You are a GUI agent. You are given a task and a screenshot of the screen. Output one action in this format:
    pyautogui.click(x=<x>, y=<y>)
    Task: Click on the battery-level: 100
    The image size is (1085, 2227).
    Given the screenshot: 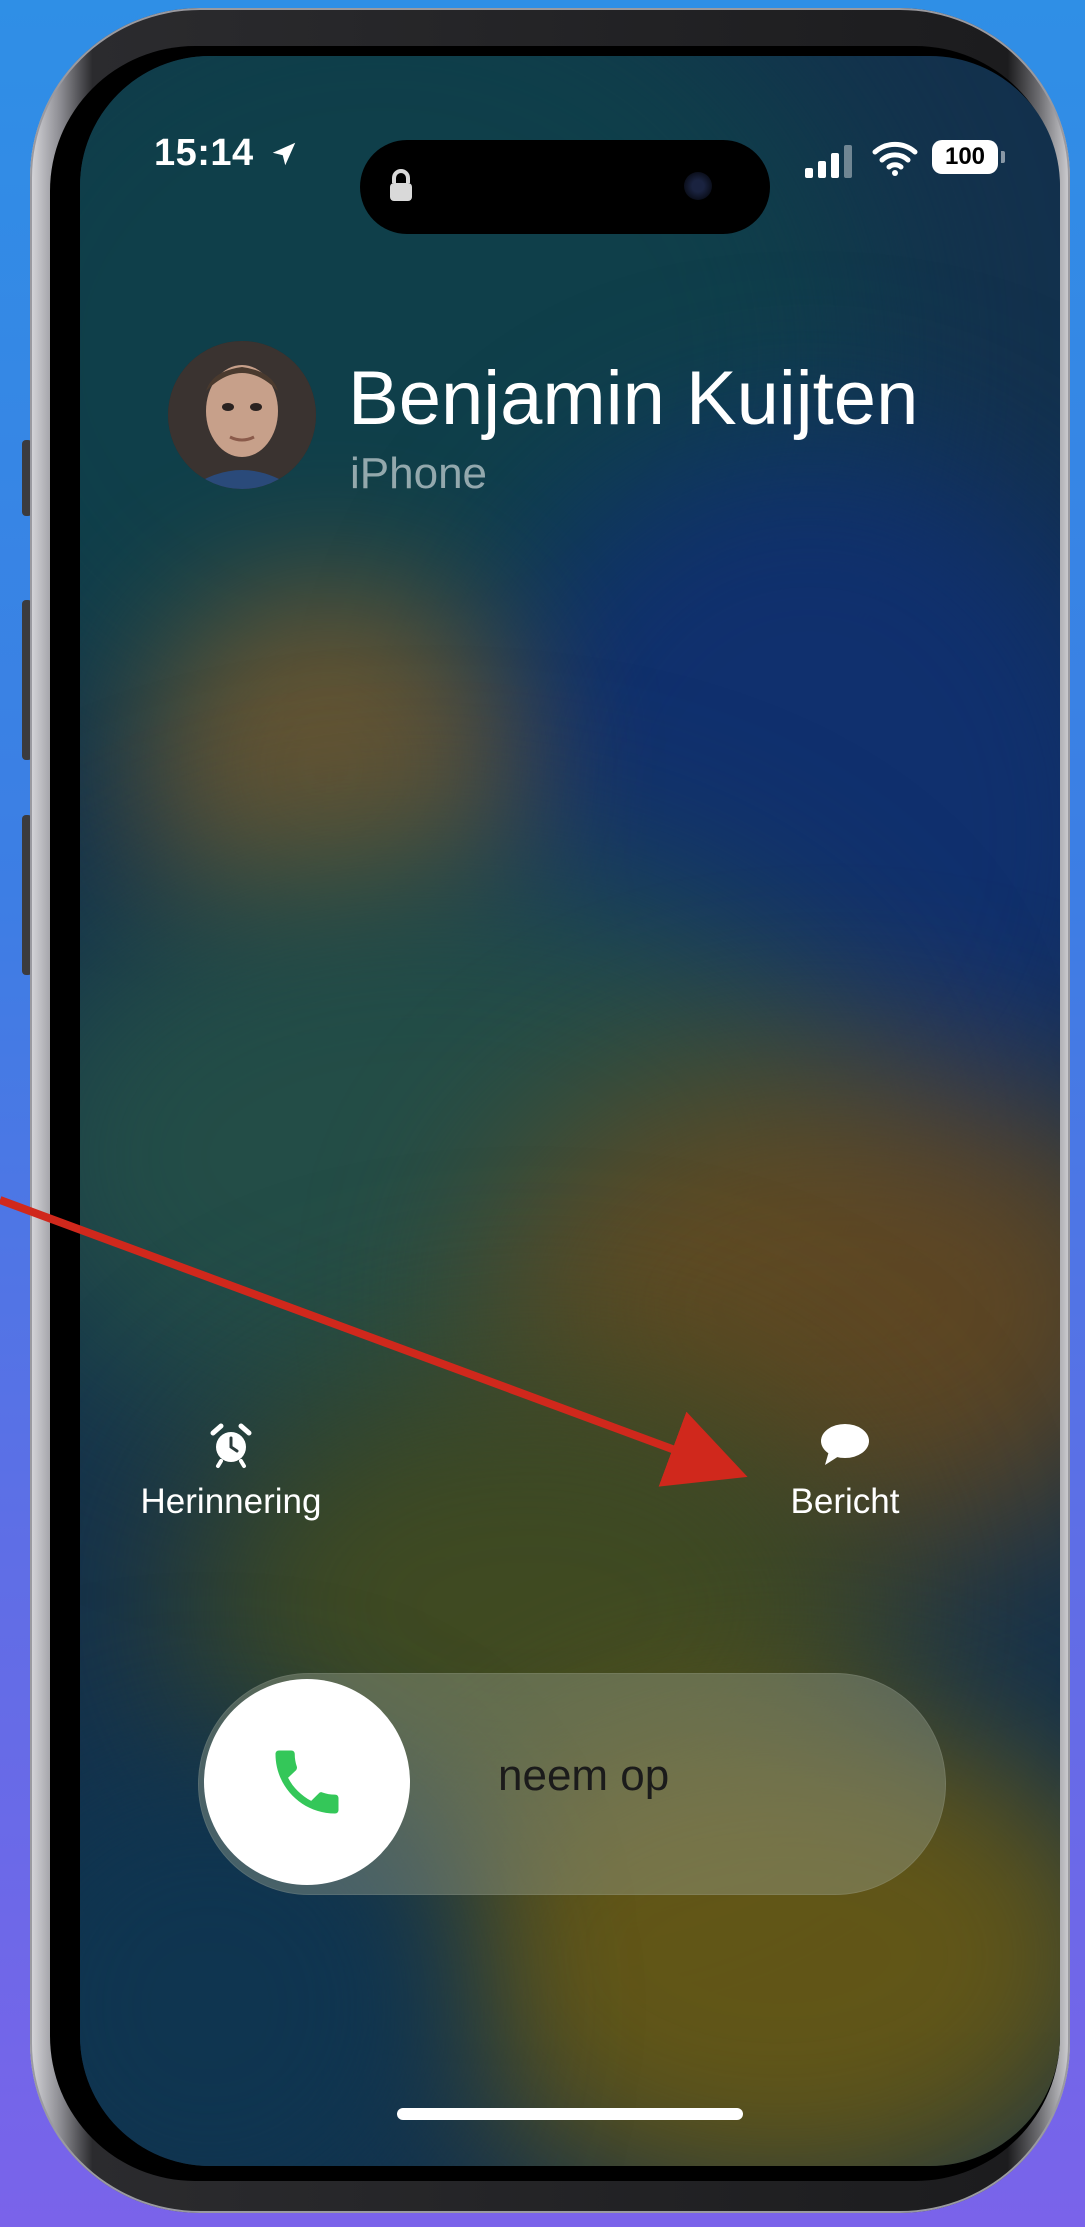 What is the action you would take?
    pyautogui.click(x=965, y=156)
    